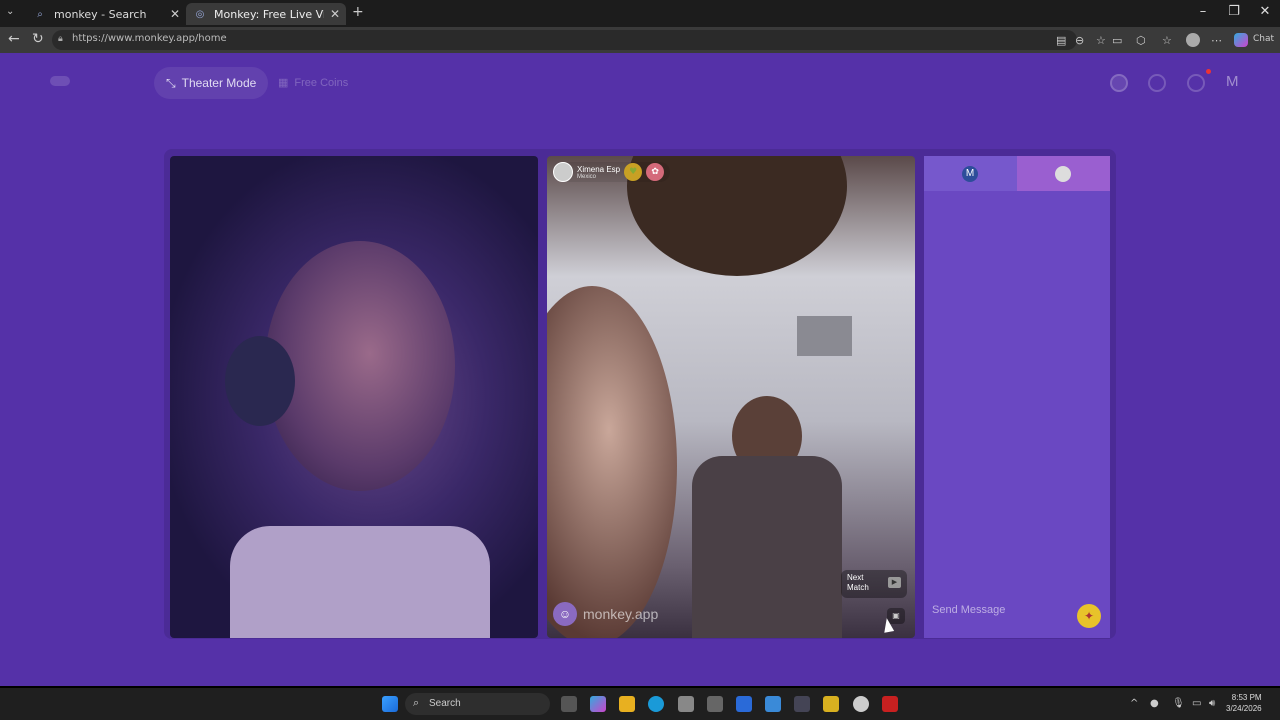 The height and width of the screenshot is (720, 1280). Describe the element at coordinates (1154, 703) in the screenshot. I see `tray-app-icon: ●` at that location.